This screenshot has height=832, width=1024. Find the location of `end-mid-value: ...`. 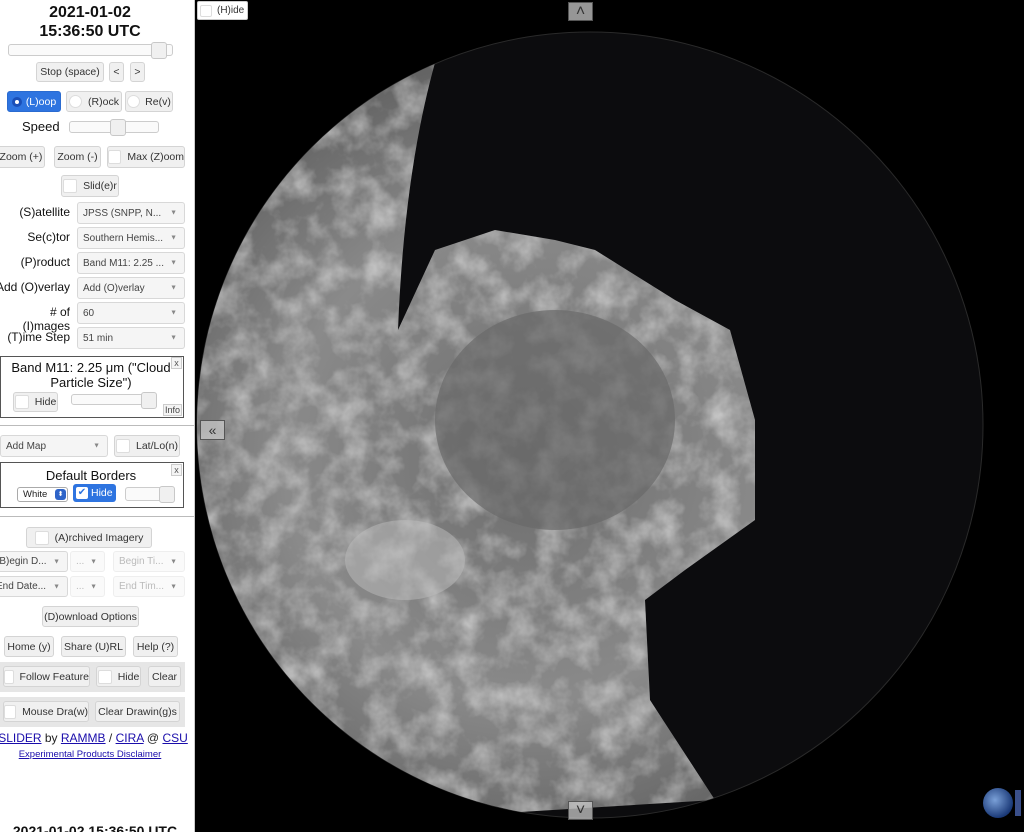

end-mid-value: ... is located at coordinates (80, 586).